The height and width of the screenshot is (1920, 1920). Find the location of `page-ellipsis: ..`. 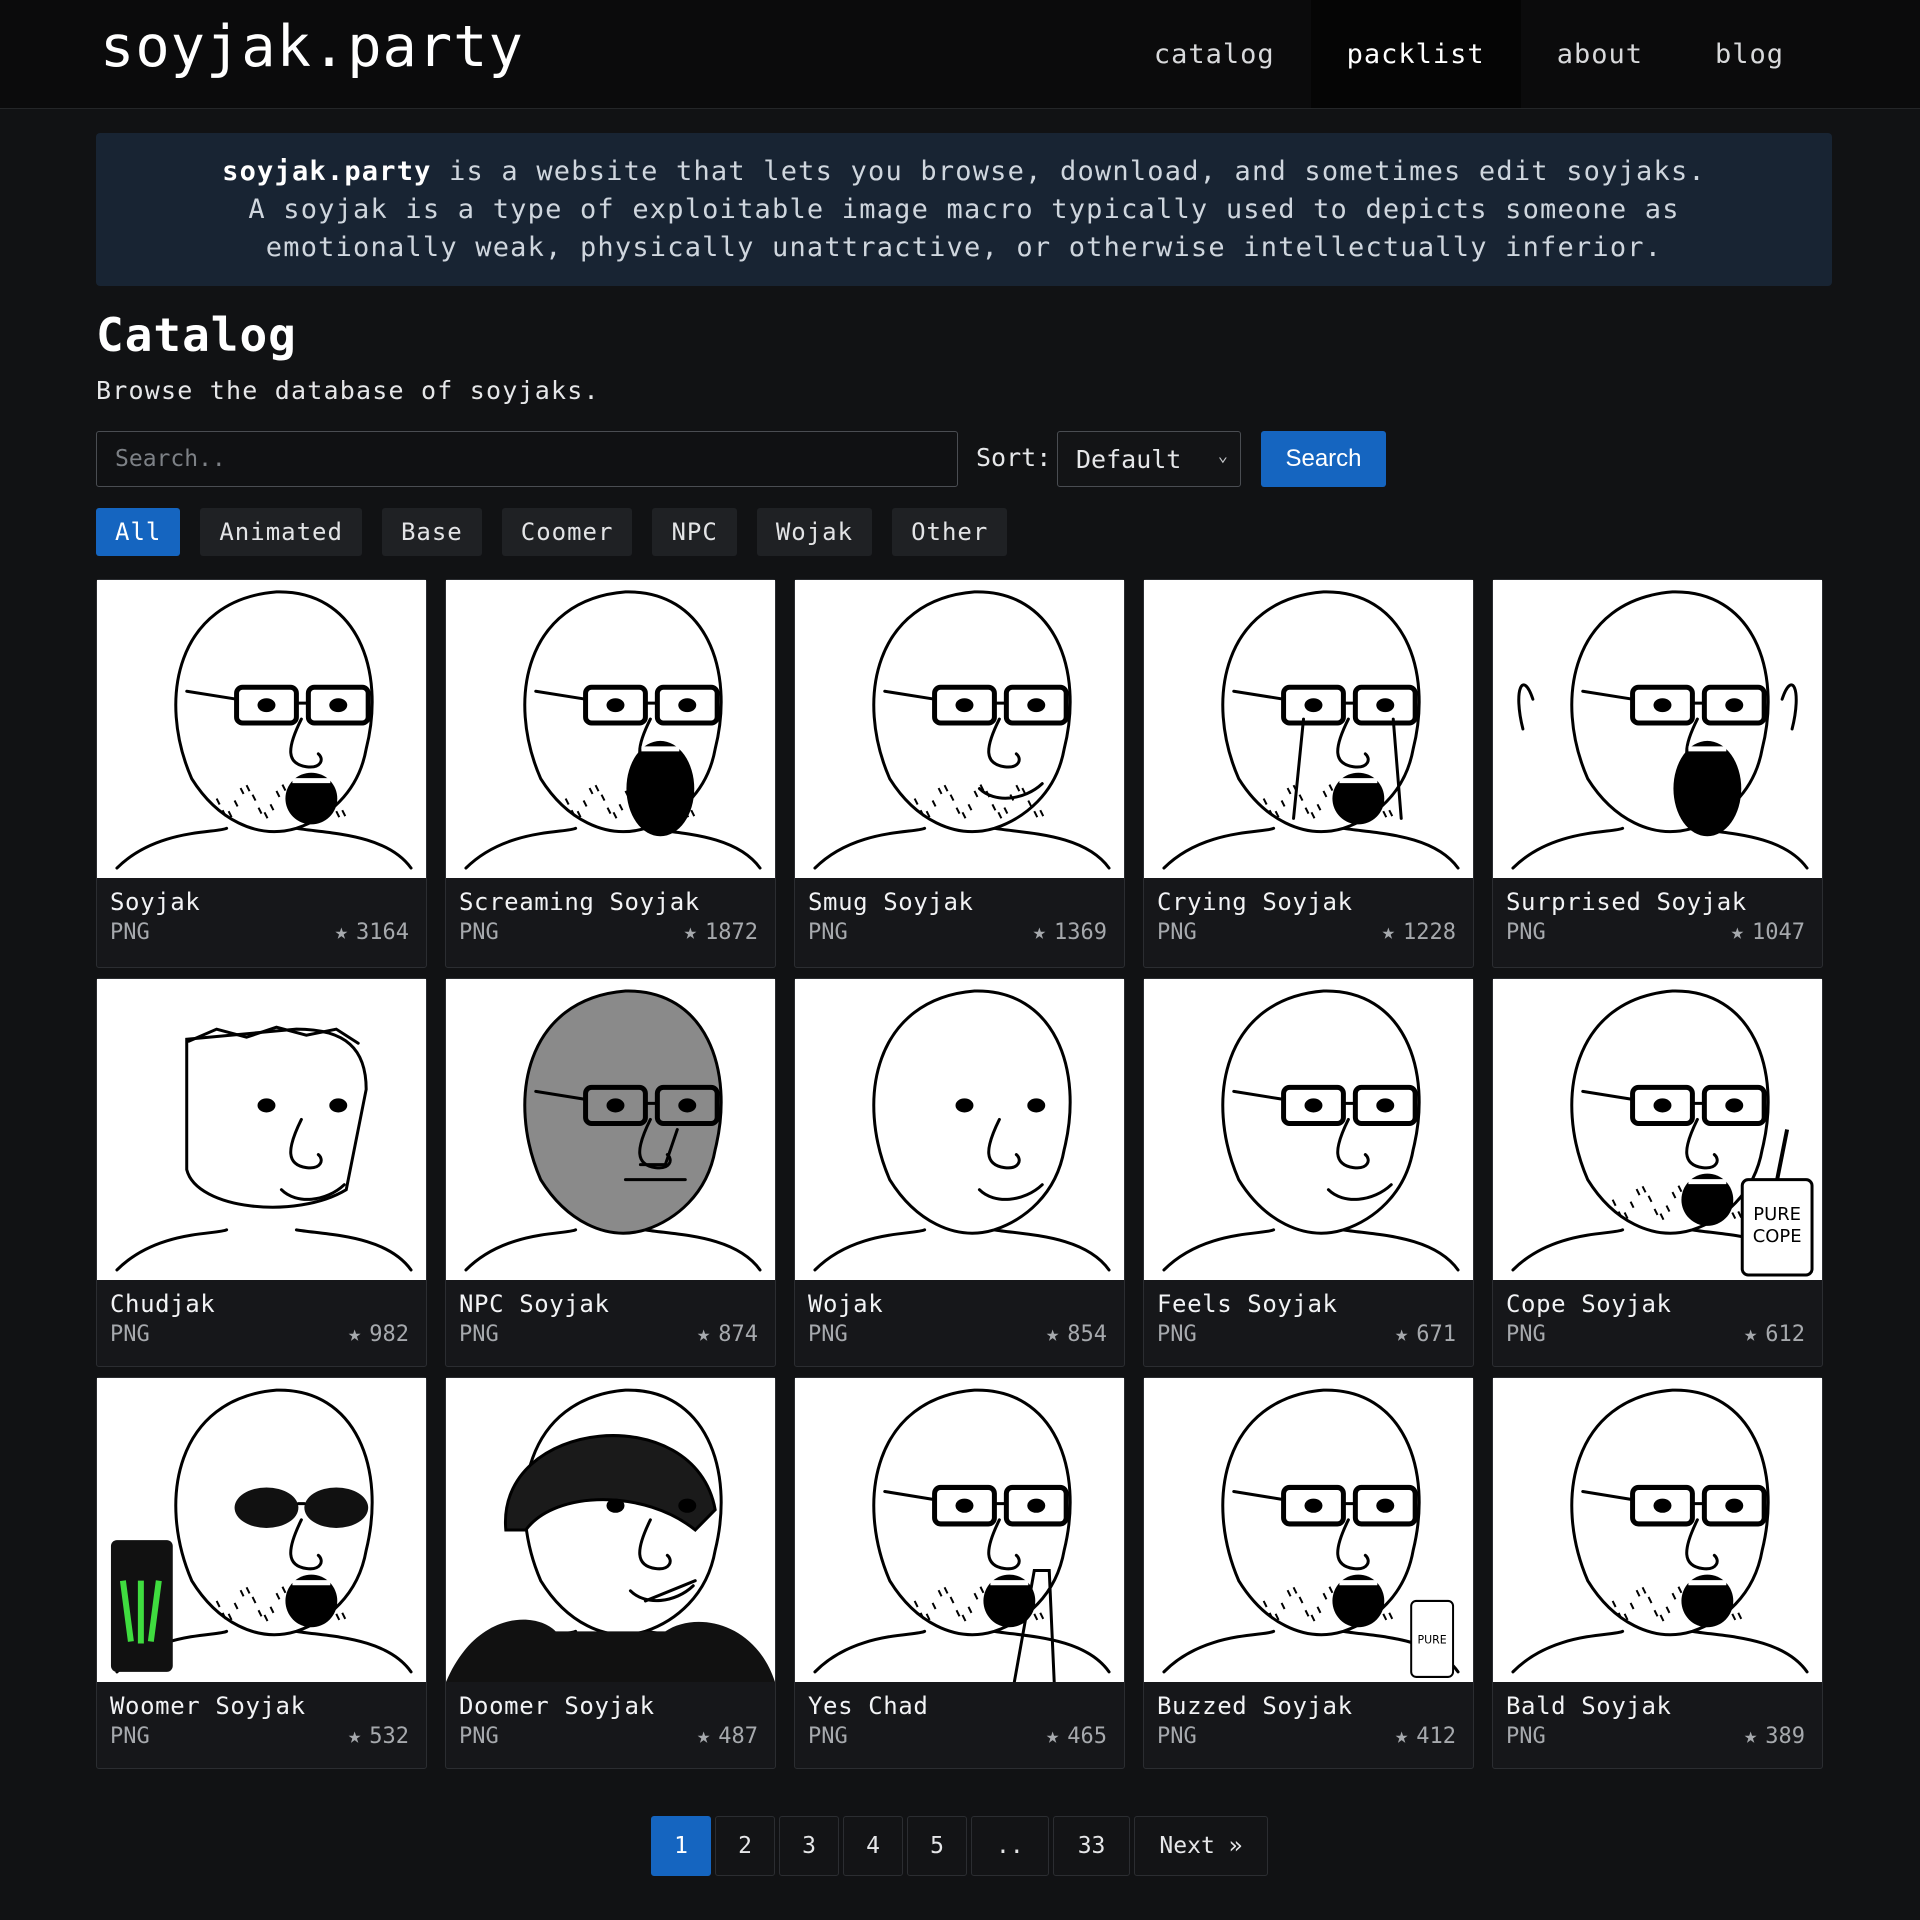

page-ellipsis: .. is located at coordinates (1010, 1846).